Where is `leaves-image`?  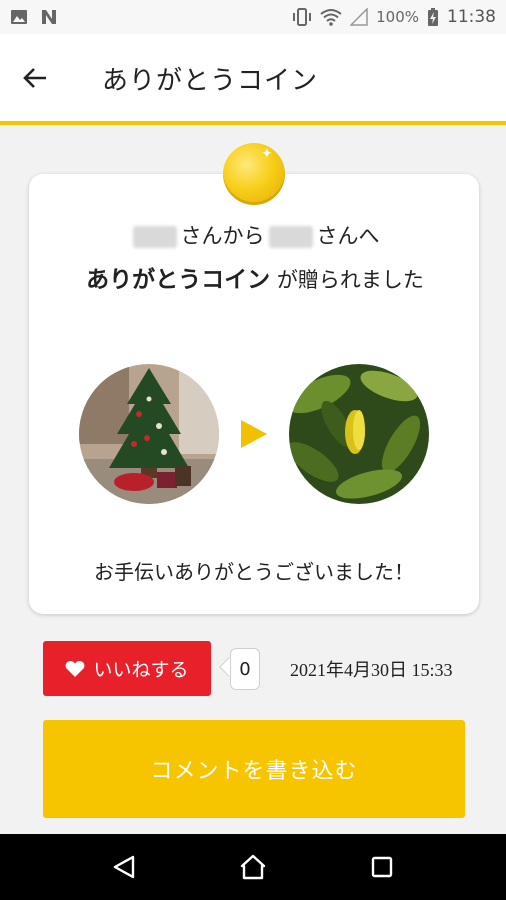 leaves-image is located at coordinates (359, 434).